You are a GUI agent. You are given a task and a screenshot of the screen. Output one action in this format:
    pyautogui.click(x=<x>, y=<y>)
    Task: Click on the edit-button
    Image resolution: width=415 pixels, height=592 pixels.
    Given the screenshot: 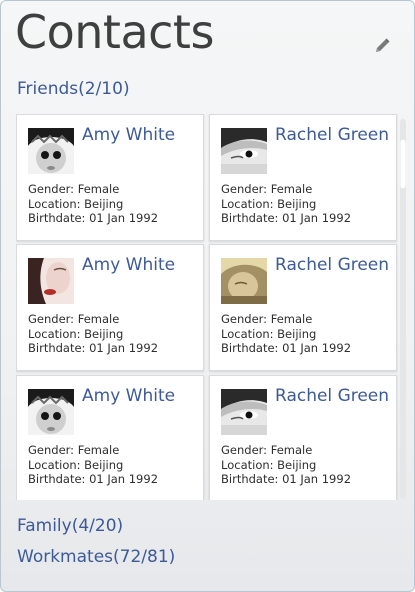 What is the action you would take?
    pyautogui.click(x=382, y=46)
    